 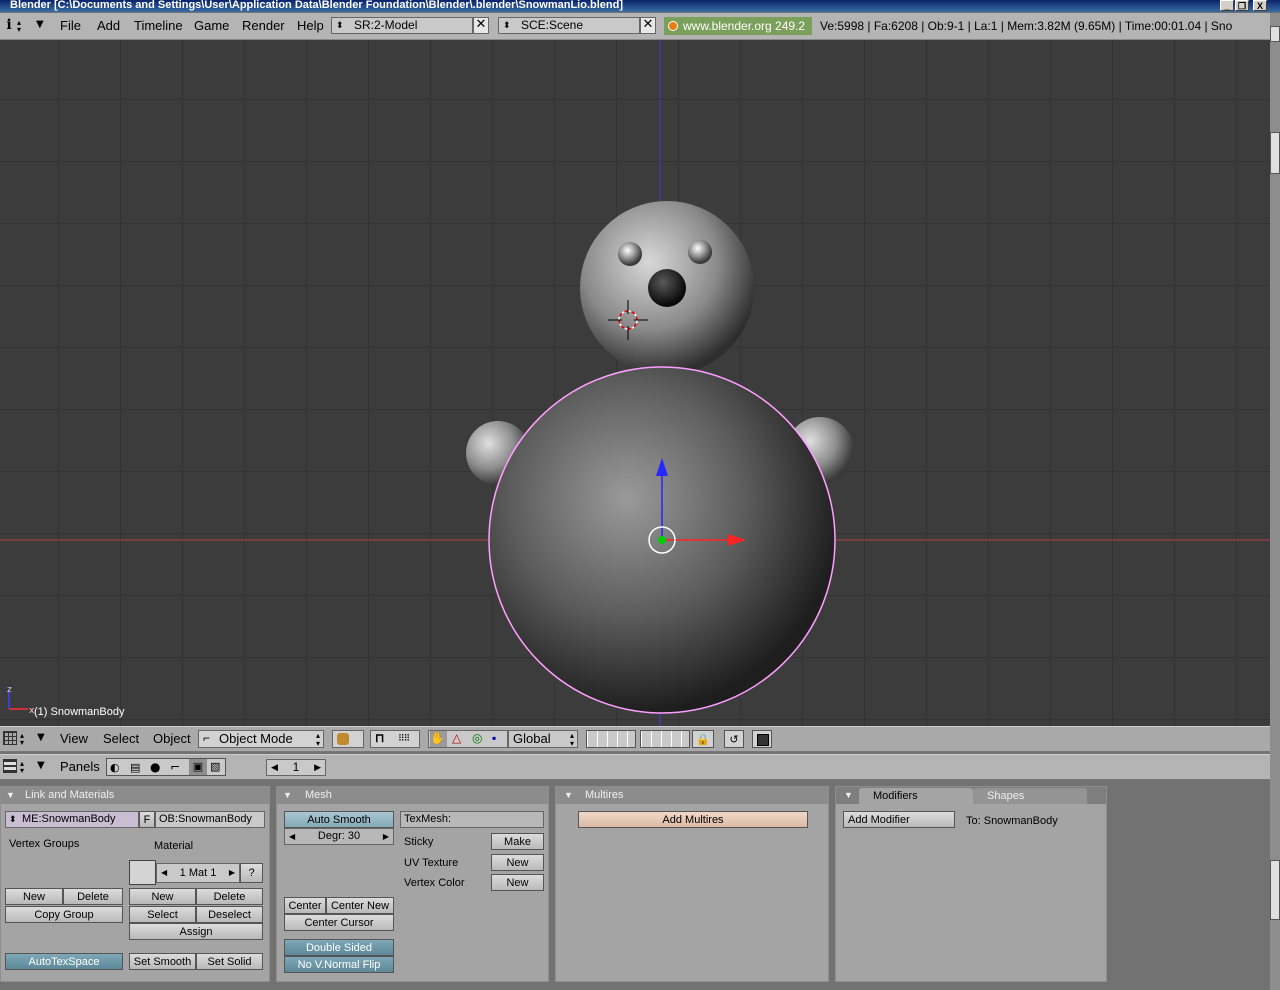 What do you see at coordinates (360, 905) in the screenshot?
I see `center-new-button: Center New` at bounding box center [360, 905].